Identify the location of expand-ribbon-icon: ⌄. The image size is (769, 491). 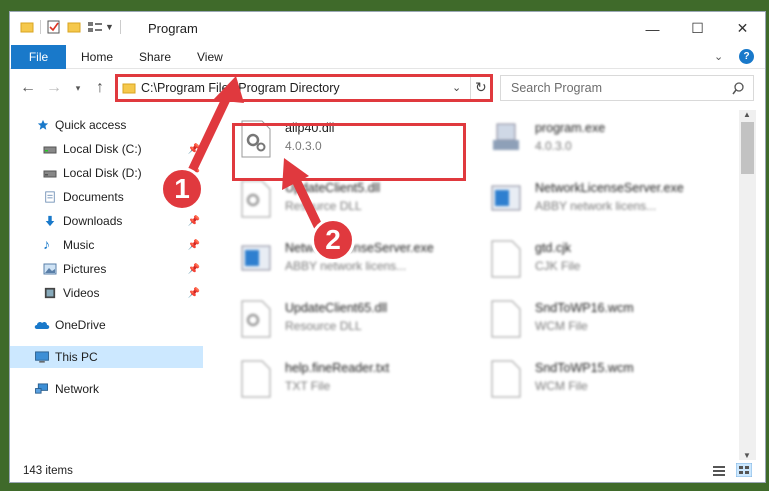
(718, 56).